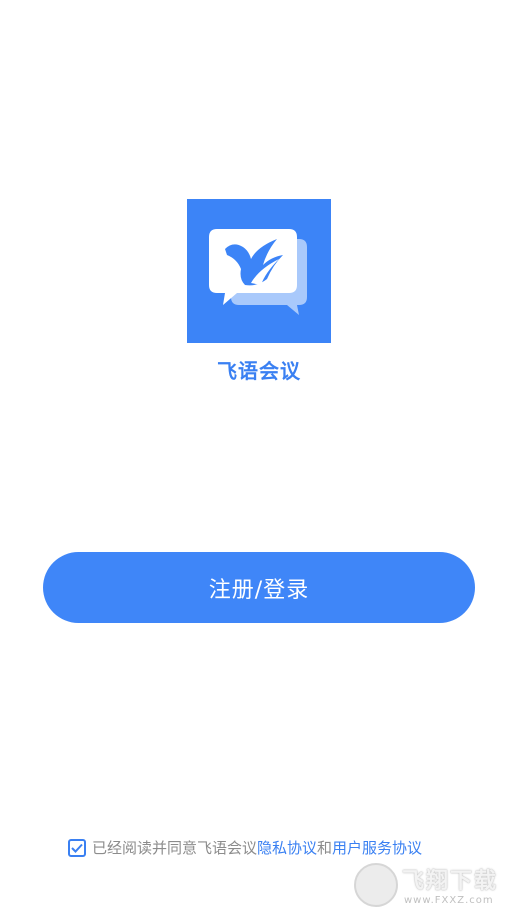  What do you see at coordinates (175, 848) in the screenshot?
I see `agreement-text: 已经阅读并同意飞语会议` at bounding box center [175, 848].